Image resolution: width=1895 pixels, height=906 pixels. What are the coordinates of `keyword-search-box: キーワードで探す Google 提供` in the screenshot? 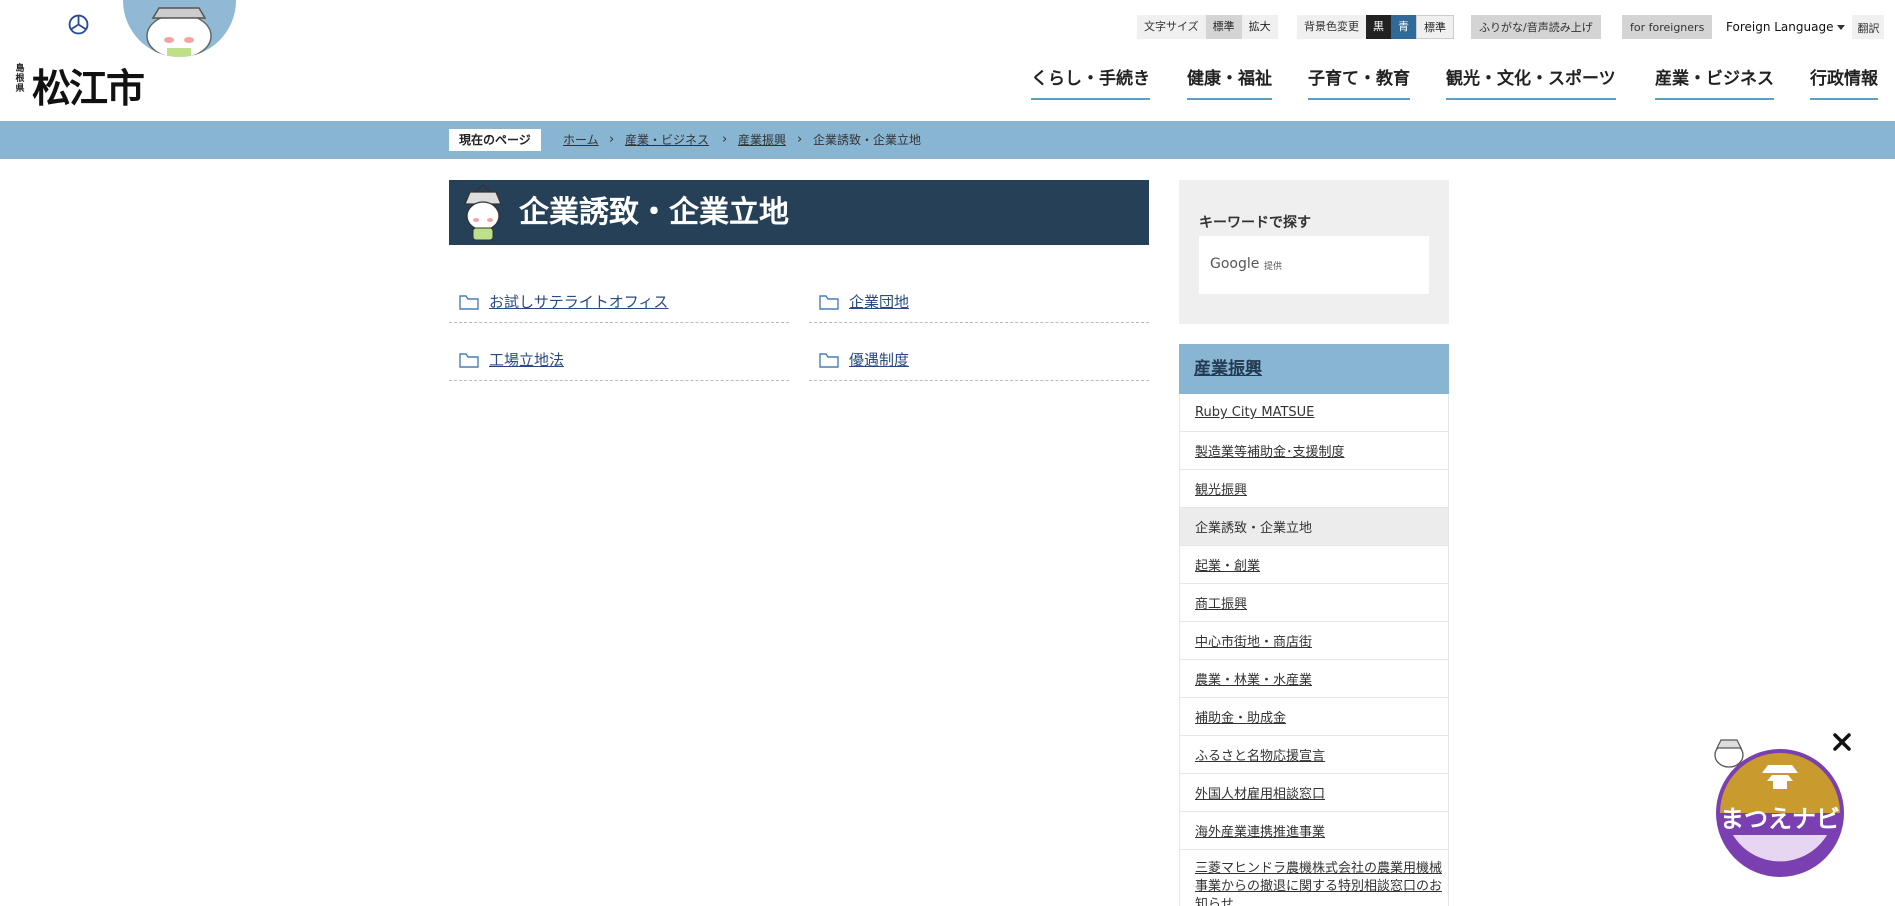 It's located at (1314, 252).